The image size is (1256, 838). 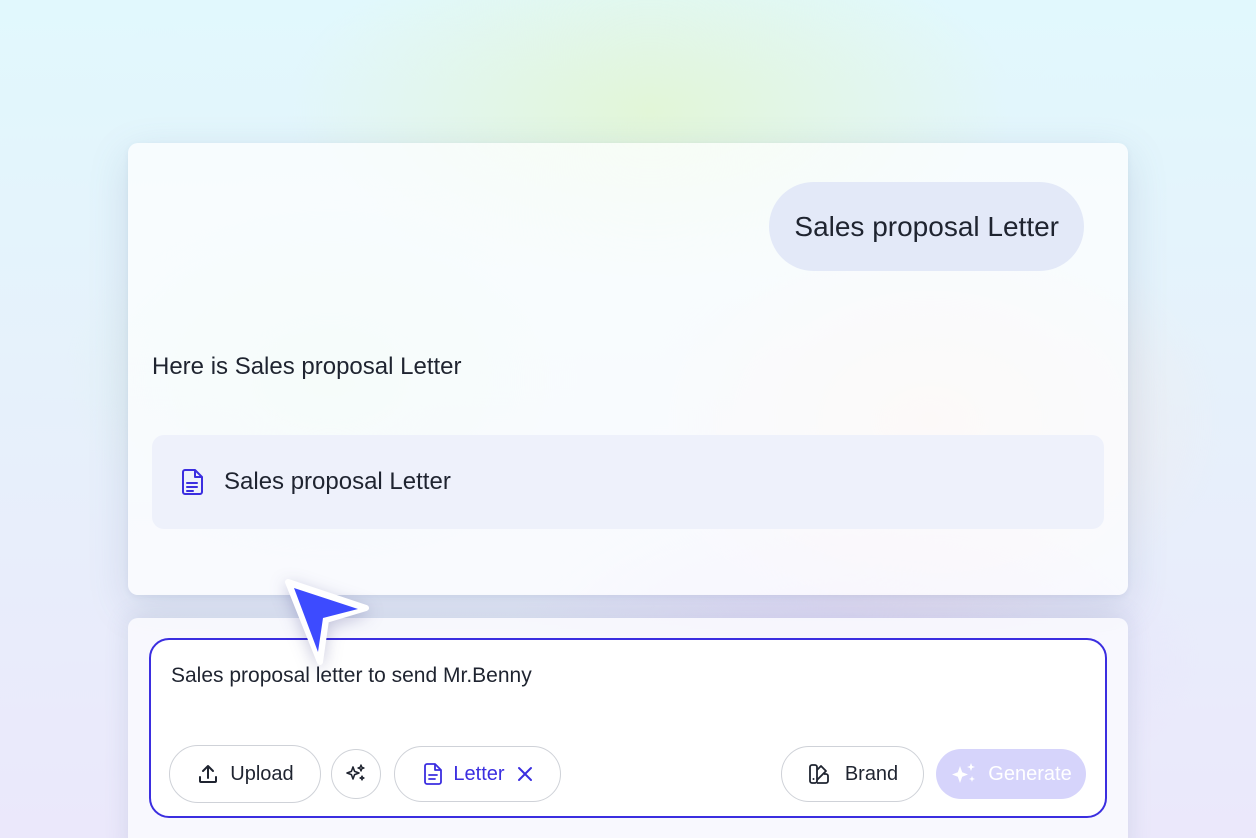 What do you see at coordinates (307, 366) in the screenshot?
I see `assistant-reply-text: Here is Sales proposal Letter` at bounding box center [307, 366].